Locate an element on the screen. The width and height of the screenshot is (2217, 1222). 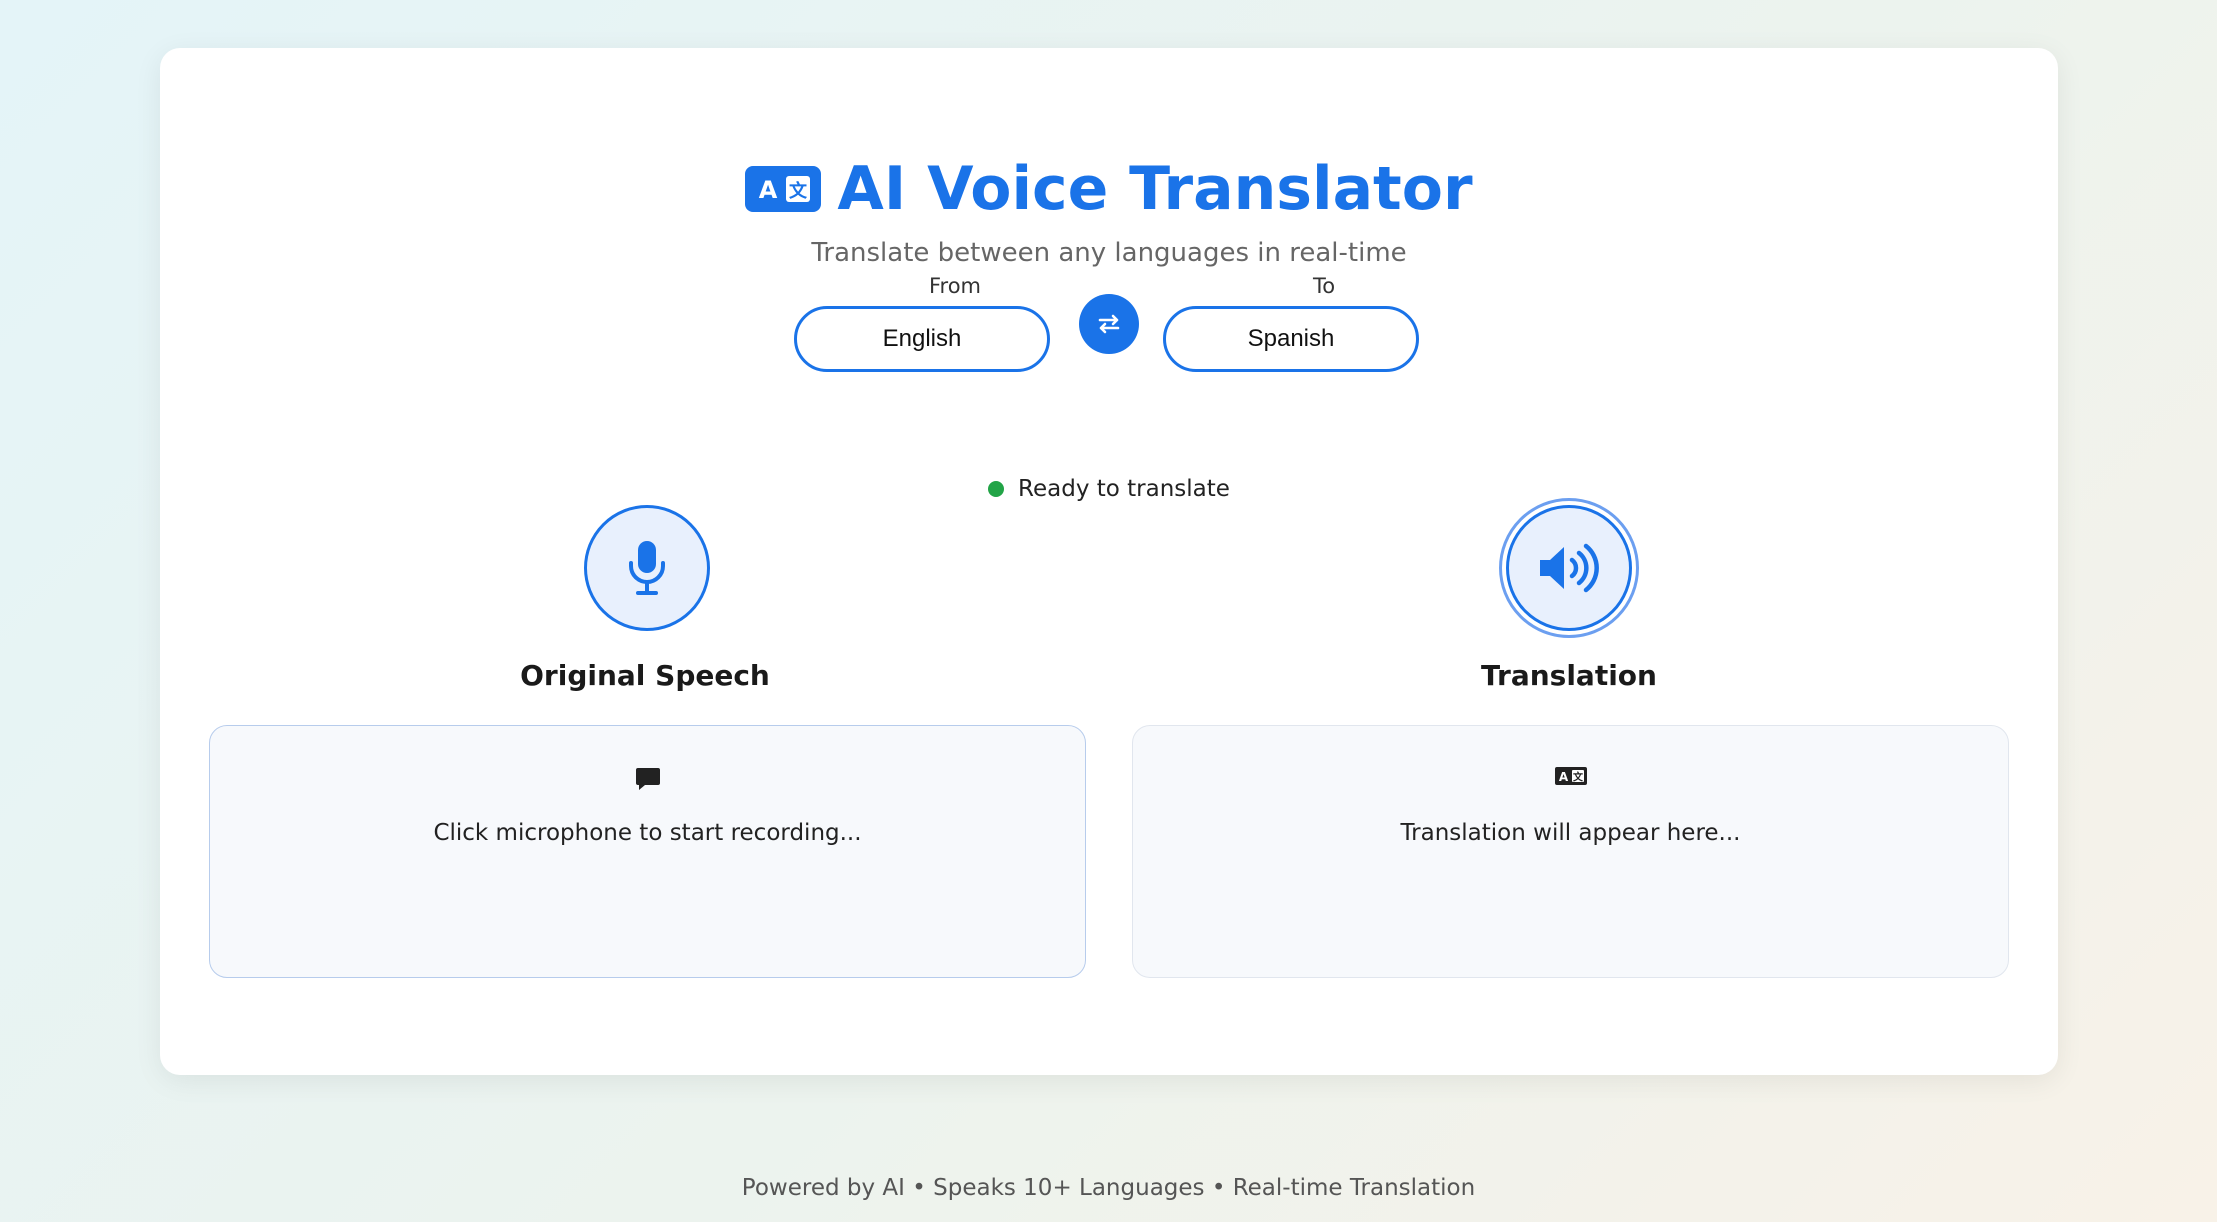
translation-title: Translation is located at coordinates (1569, 675).